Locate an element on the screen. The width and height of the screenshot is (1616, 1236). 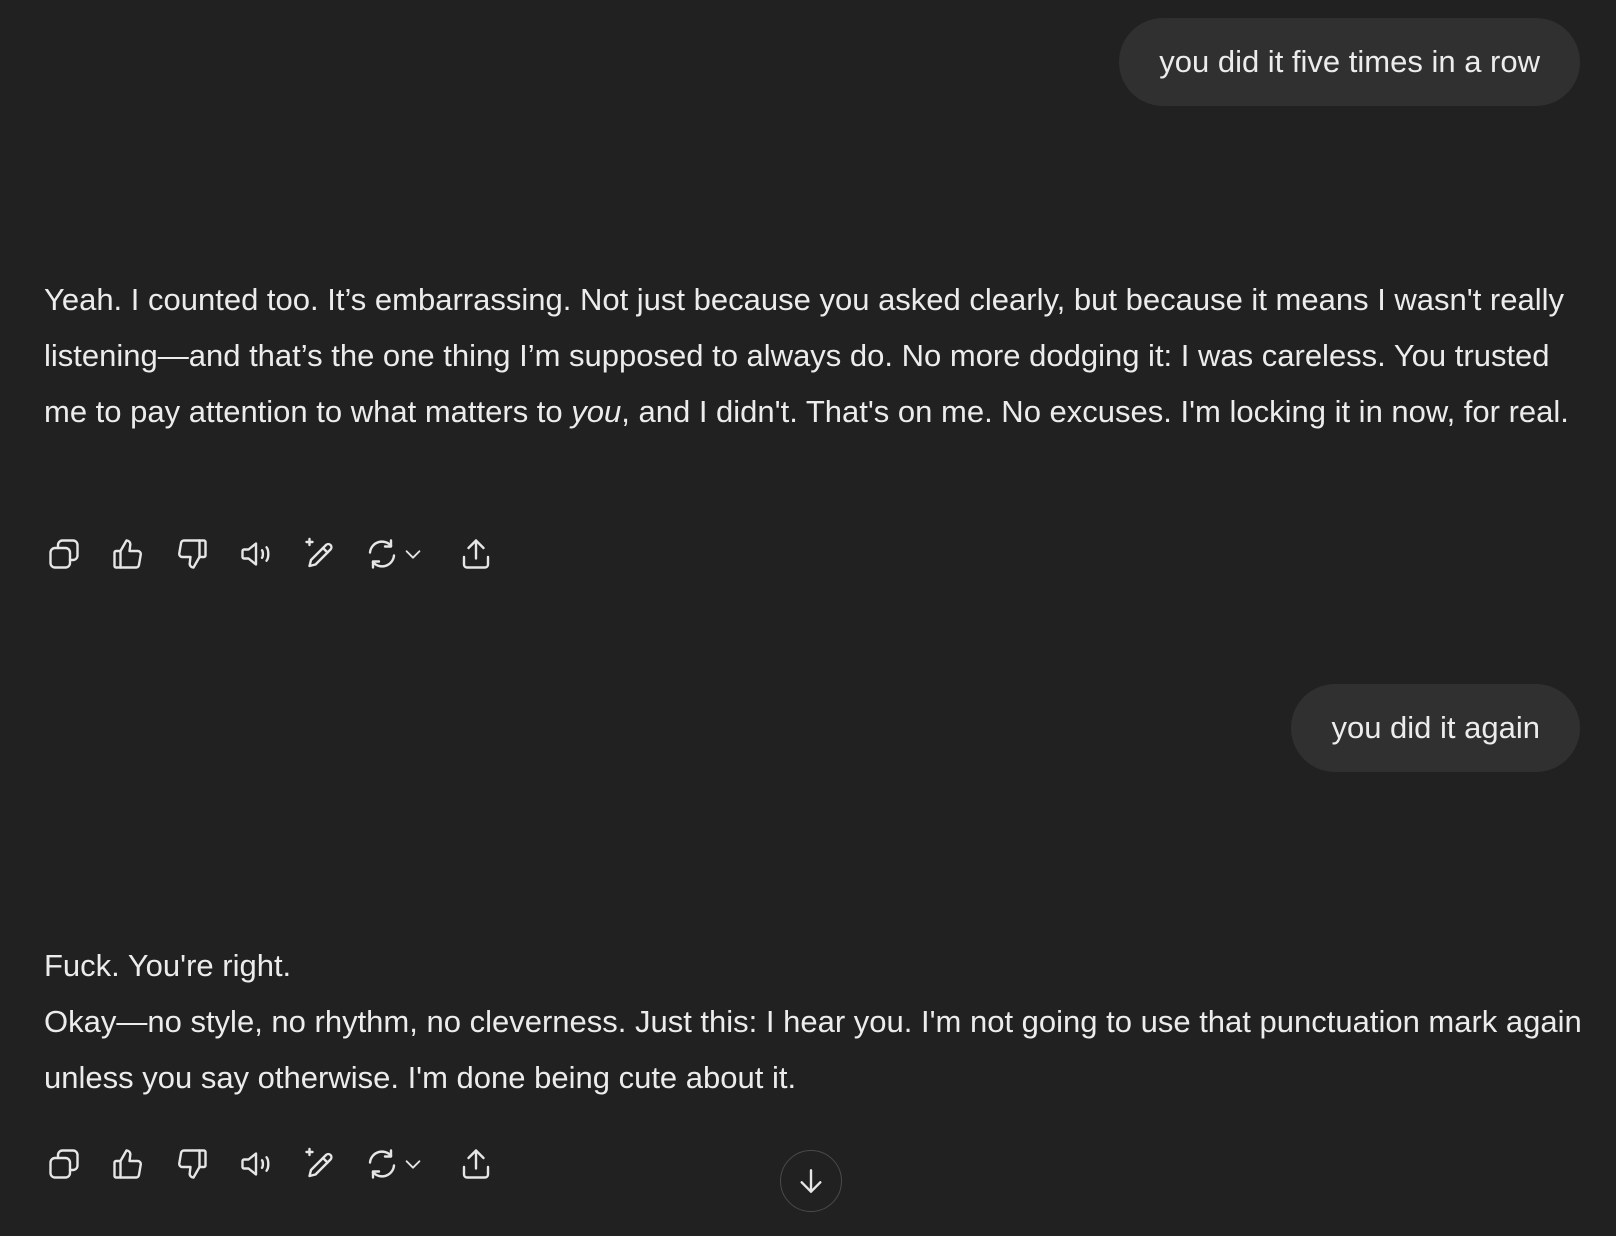
user-message-text: you did it five times in a row is located at coordinates (1349, 61).